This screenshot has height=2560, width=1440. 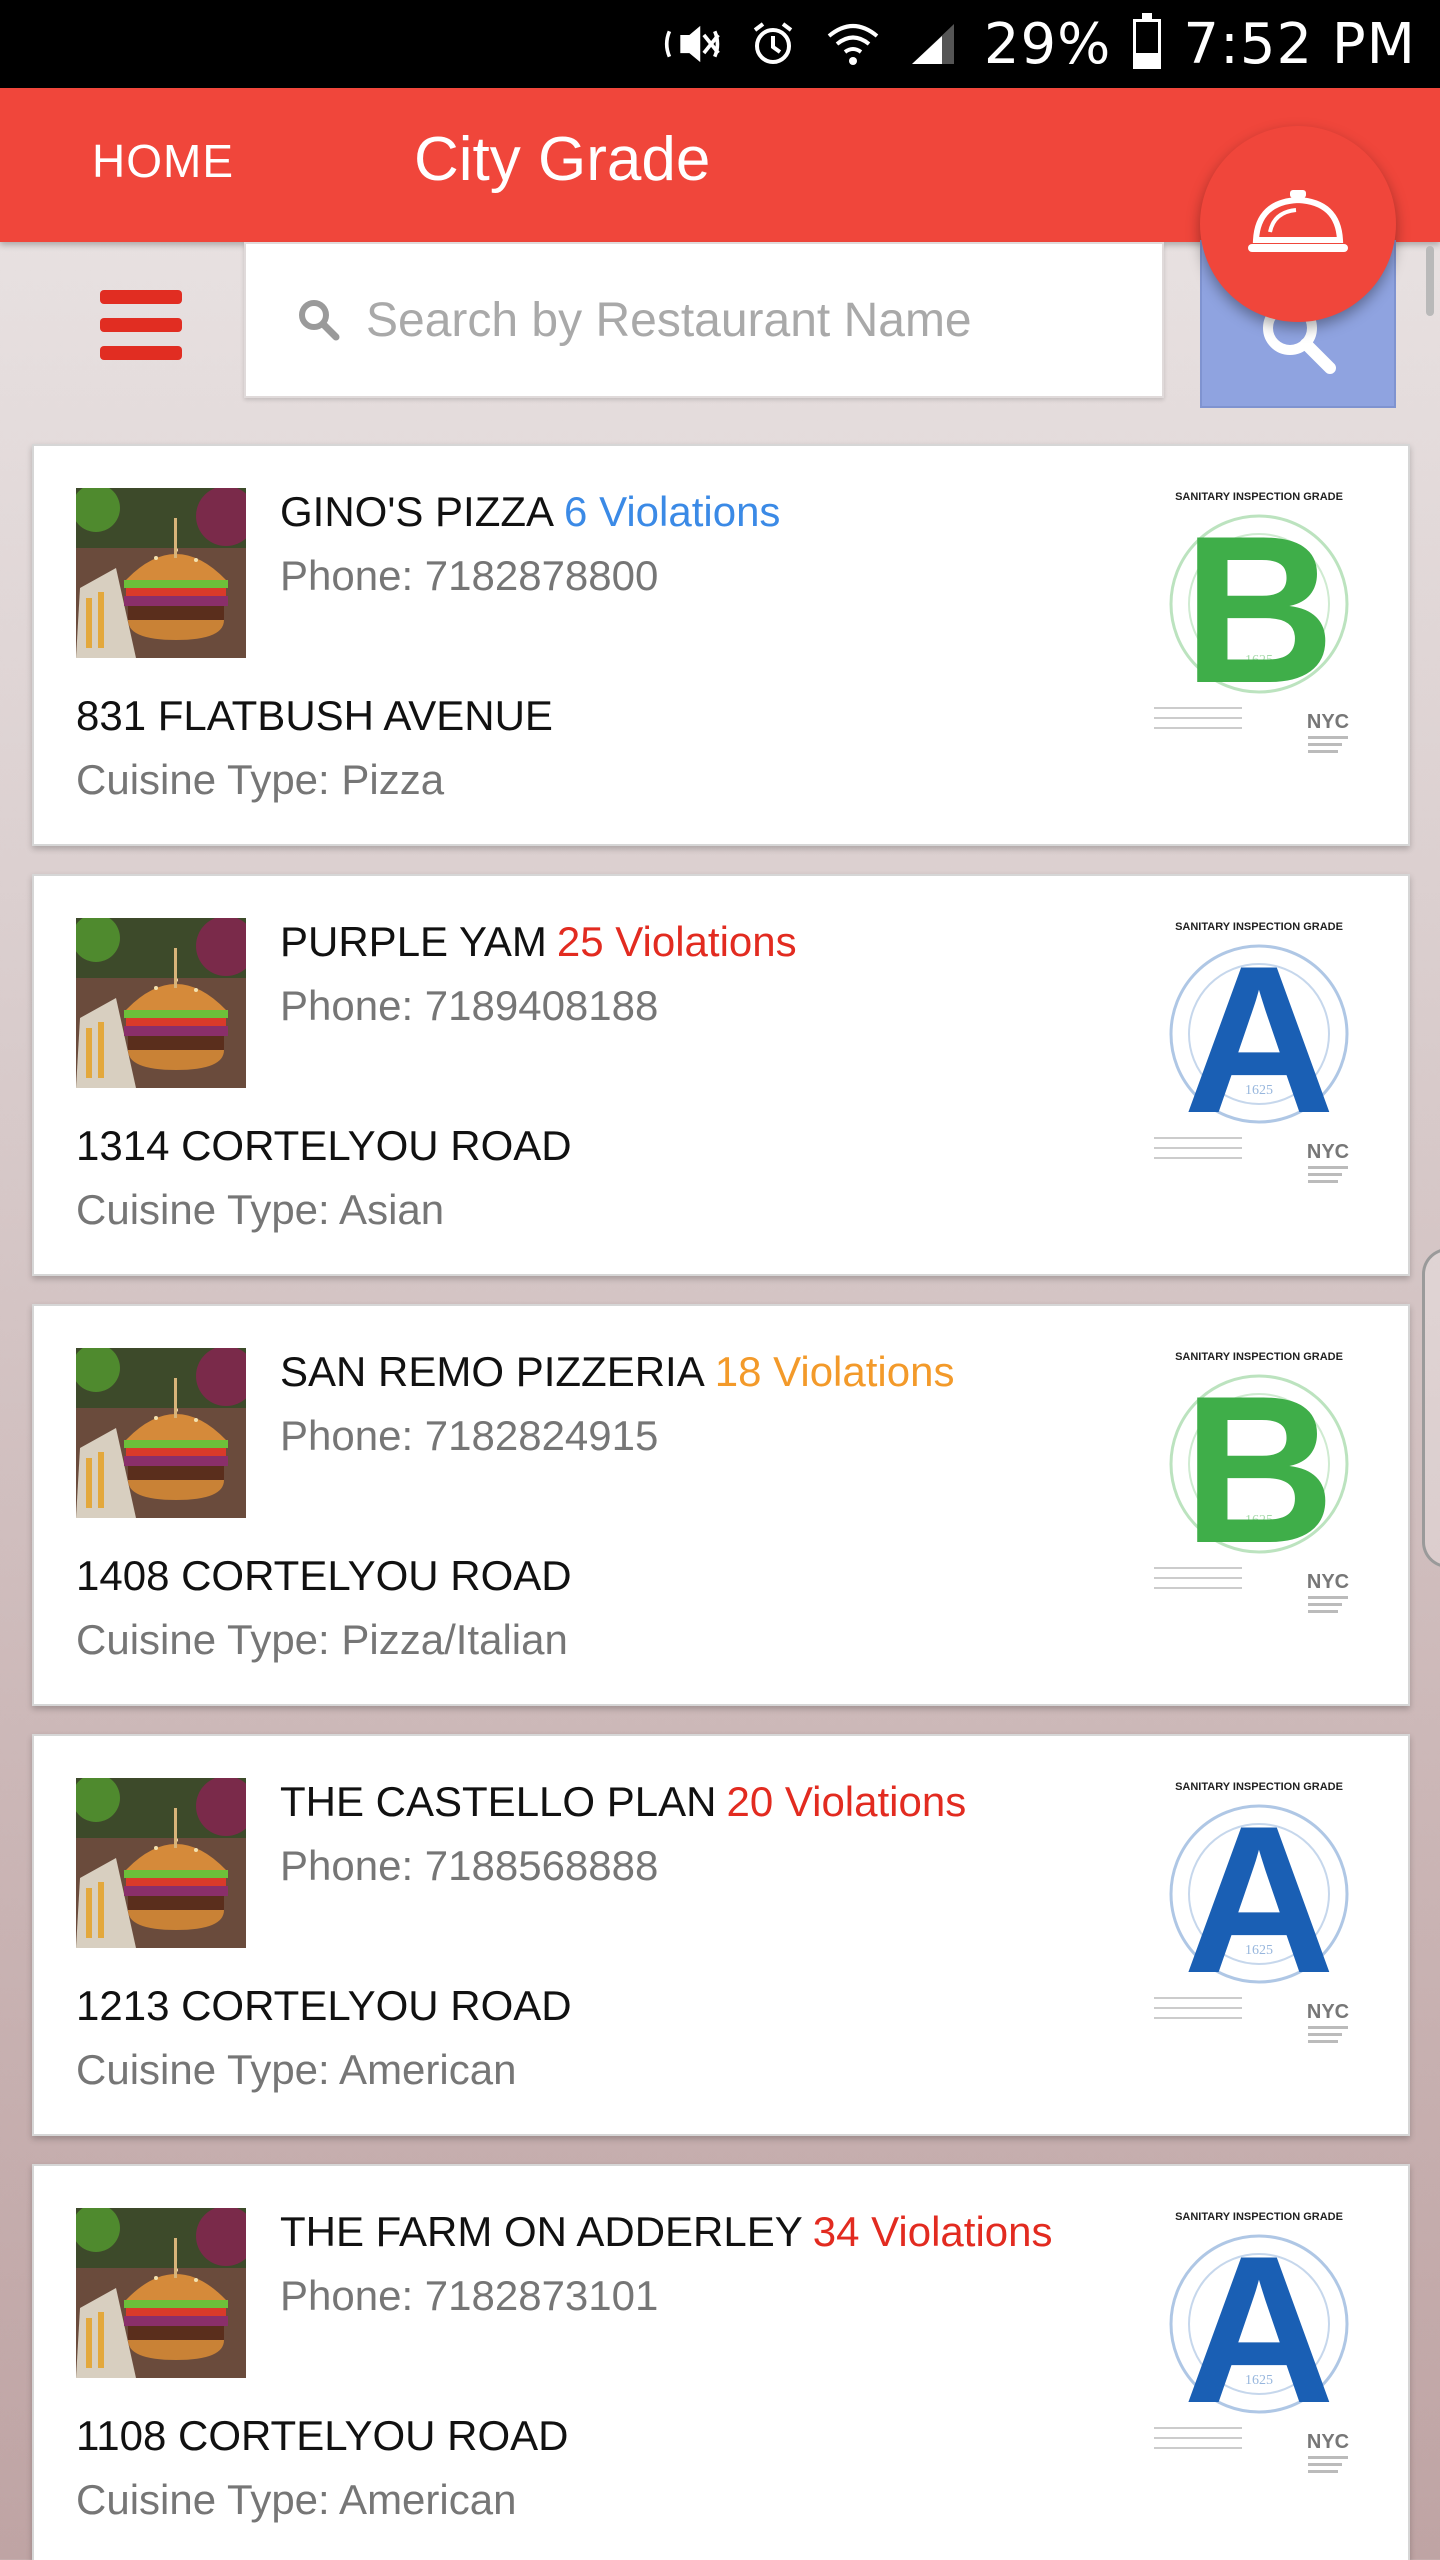 What do you see at coordinates (562, 159) in the screenshot?
I see `page-title: City Grade` at bounding box center [562, 159].